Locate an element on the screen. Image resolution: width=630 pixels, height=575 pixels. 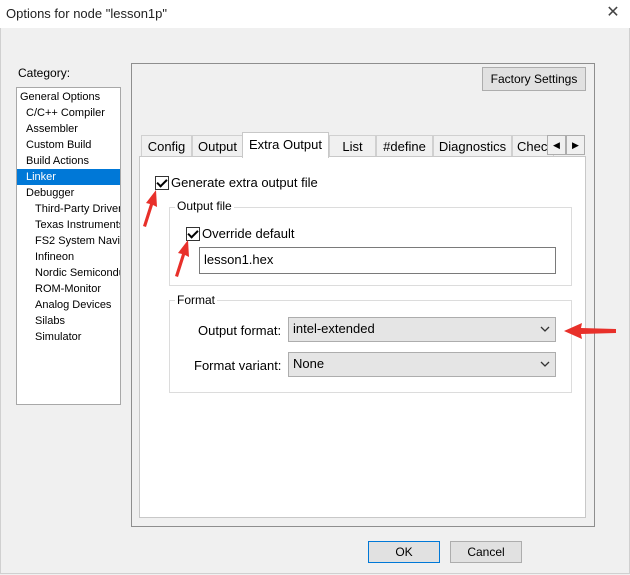
output-file-group-label: Output file is located at coordinates (204, 206).